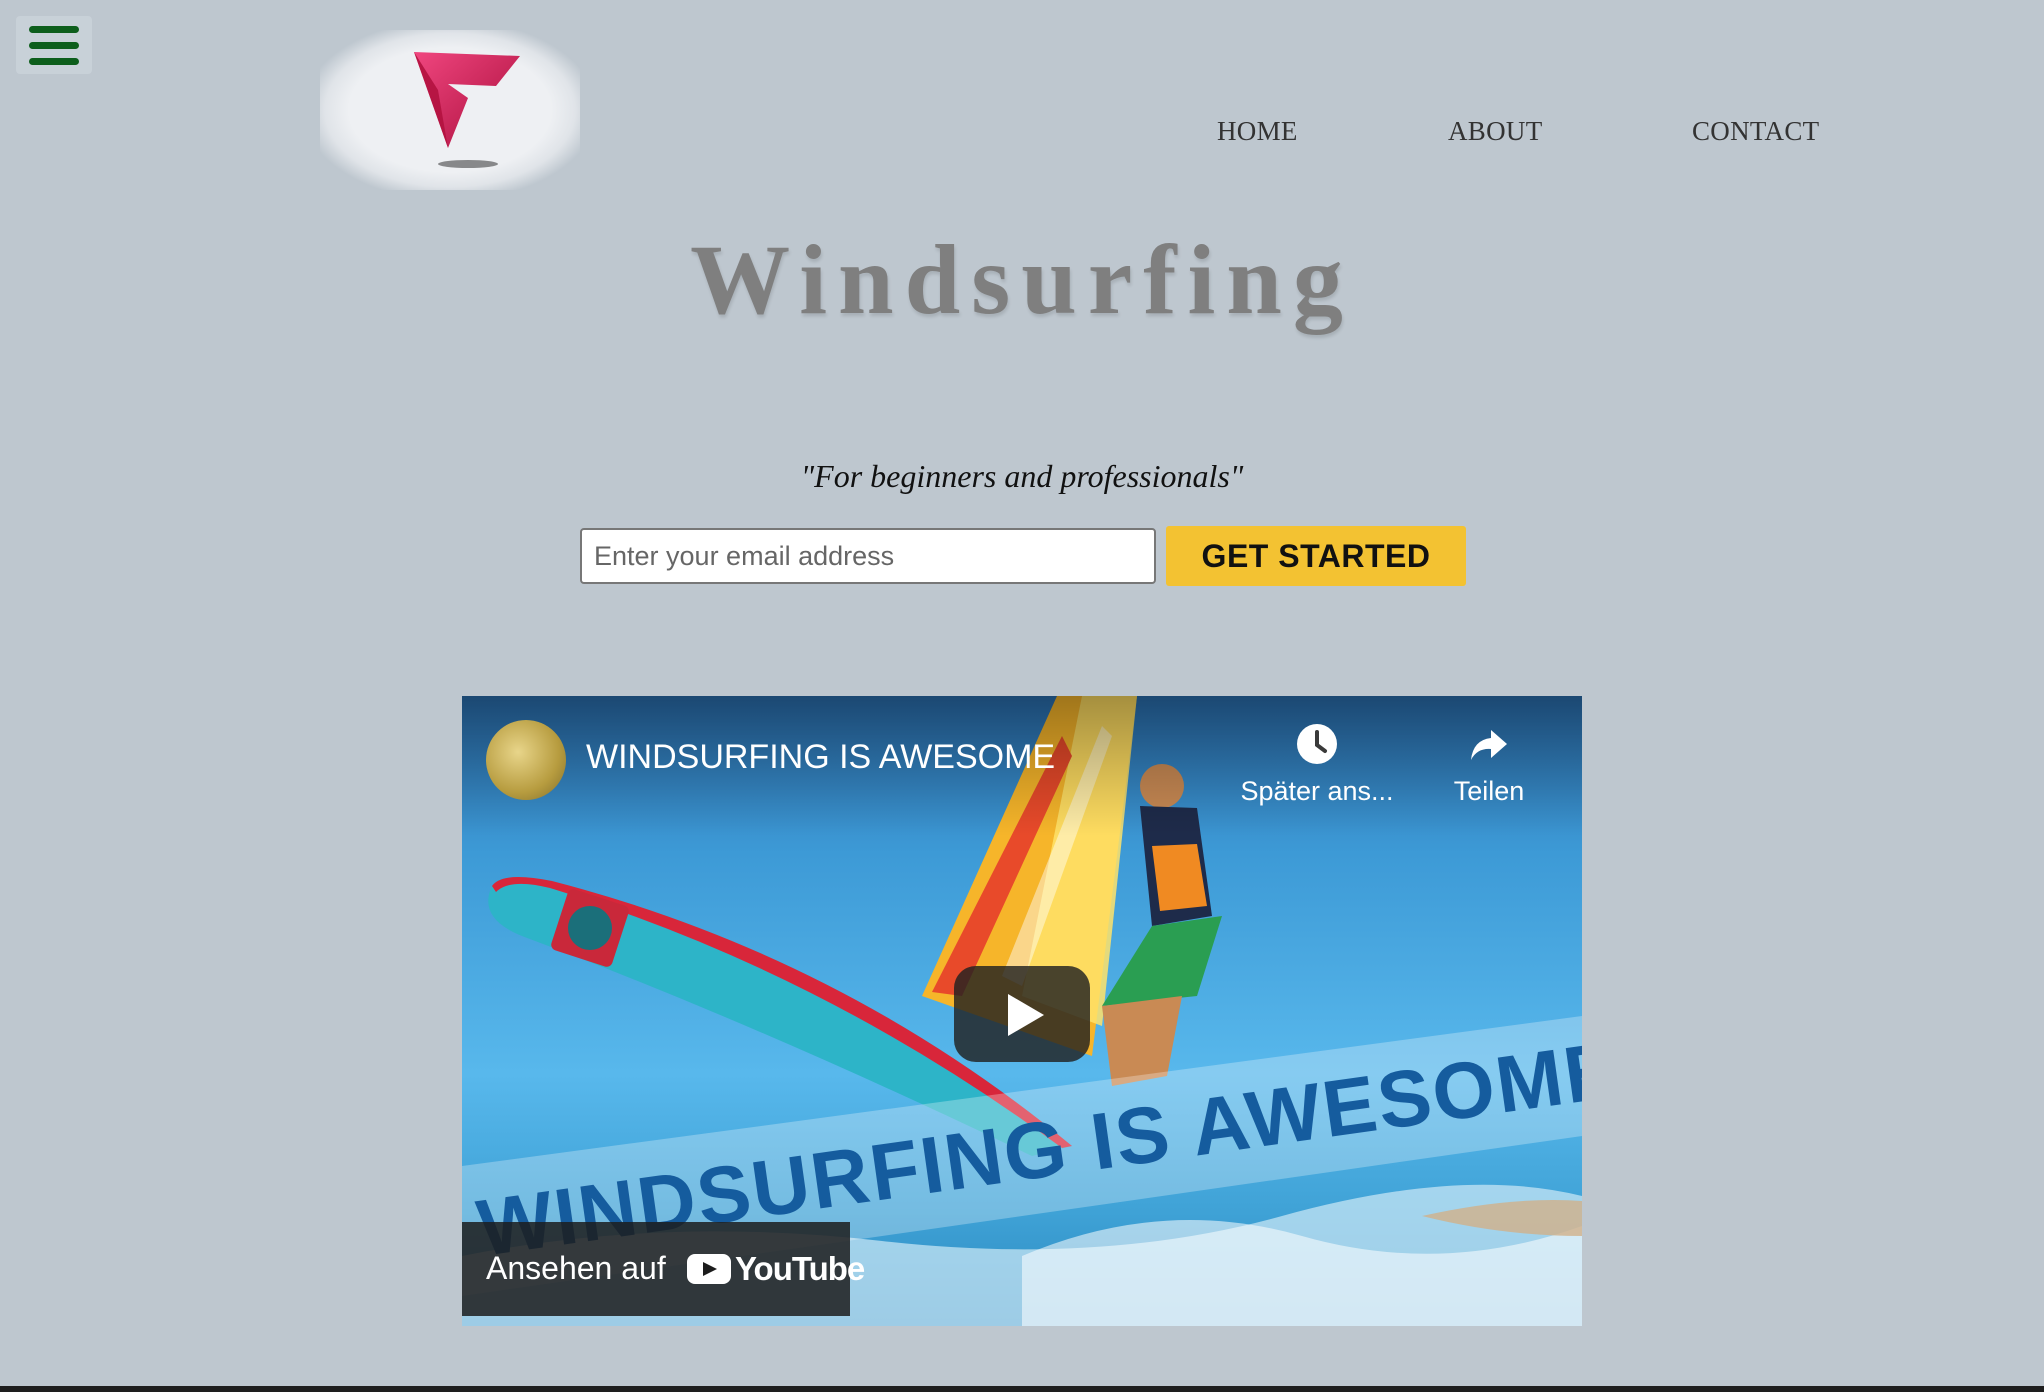  What do you see at coordinates (820, 757) in the screenshot?
I see `video-title: WINDSURFING IS AWESOME` at bounding box center [820, 757].